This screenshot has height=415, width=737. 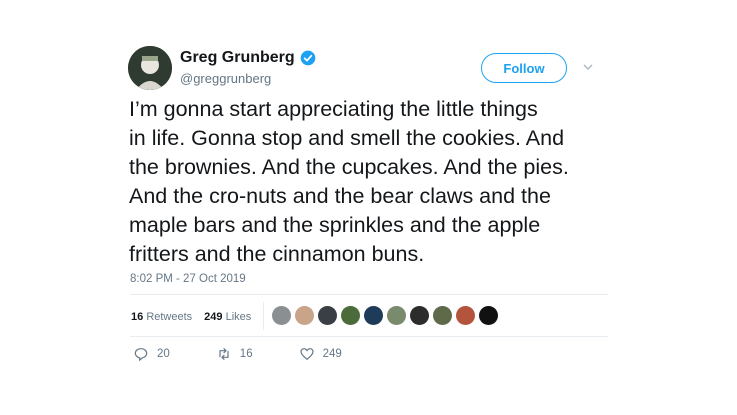 What do you see at coordinates (163, 354) in the screenshot?
I see `reply-count: 20` at bounding box center [163, 354].